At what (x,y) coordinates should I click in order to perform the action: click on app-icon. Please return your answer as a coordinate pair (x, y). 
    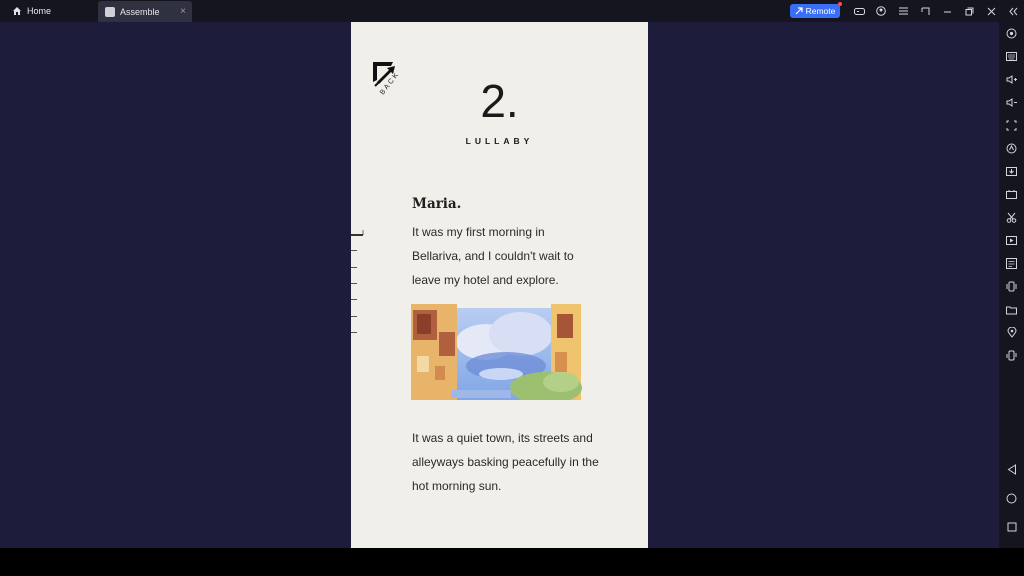
    Looking at the image, I should click on (110, 11).